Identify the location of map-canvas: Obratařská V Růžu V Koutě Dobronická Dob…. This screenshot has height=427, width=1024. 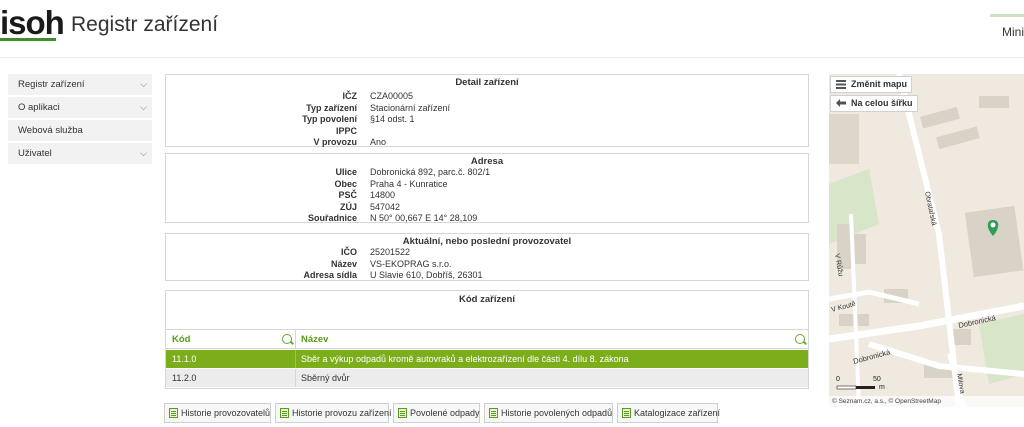
(926, 240).